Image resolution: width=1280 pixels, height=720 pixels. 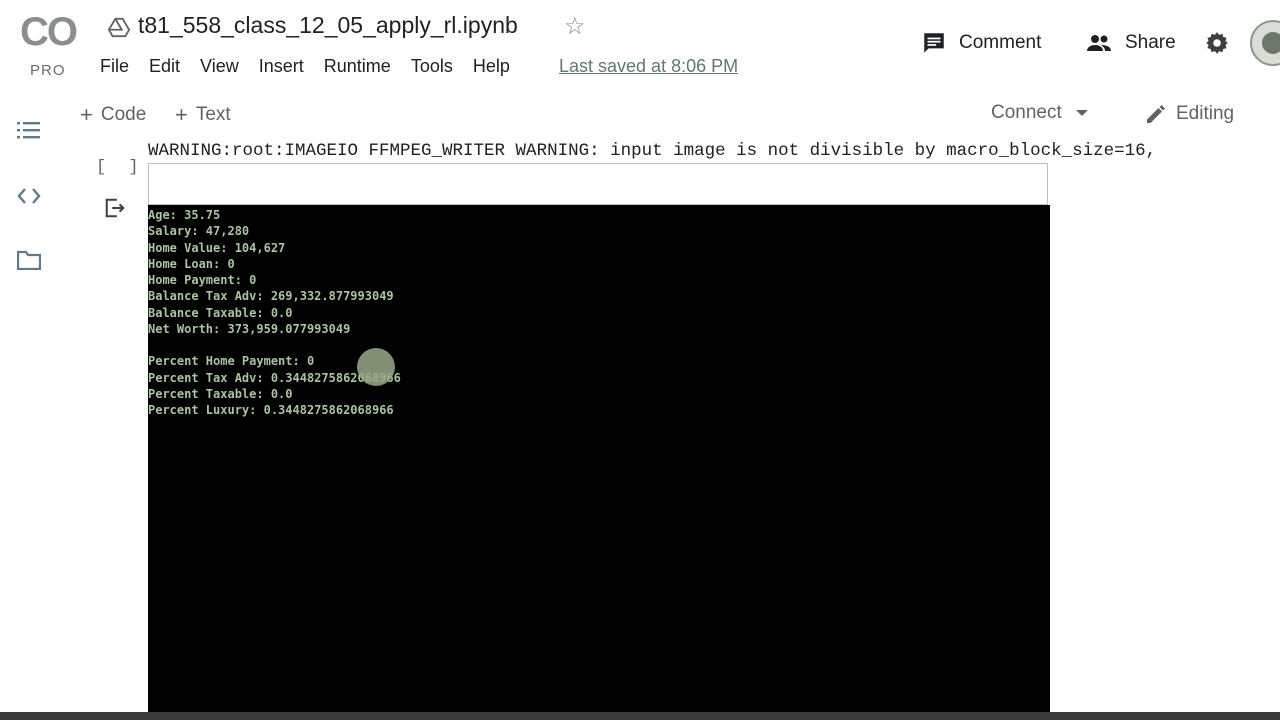 What do you see at coordinates (328, 25) in the screenshot?
I see `notebook-title: t81_558_class_12_05_apply_rl.ipynb` at bounding box center [328, 25].